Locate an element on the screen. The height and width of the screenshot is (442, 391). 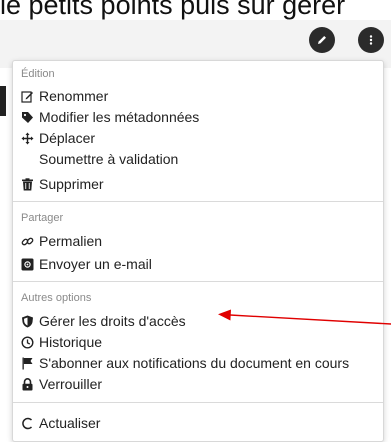
section-title-other-options: Autres options is located at coordinates (56, 298).